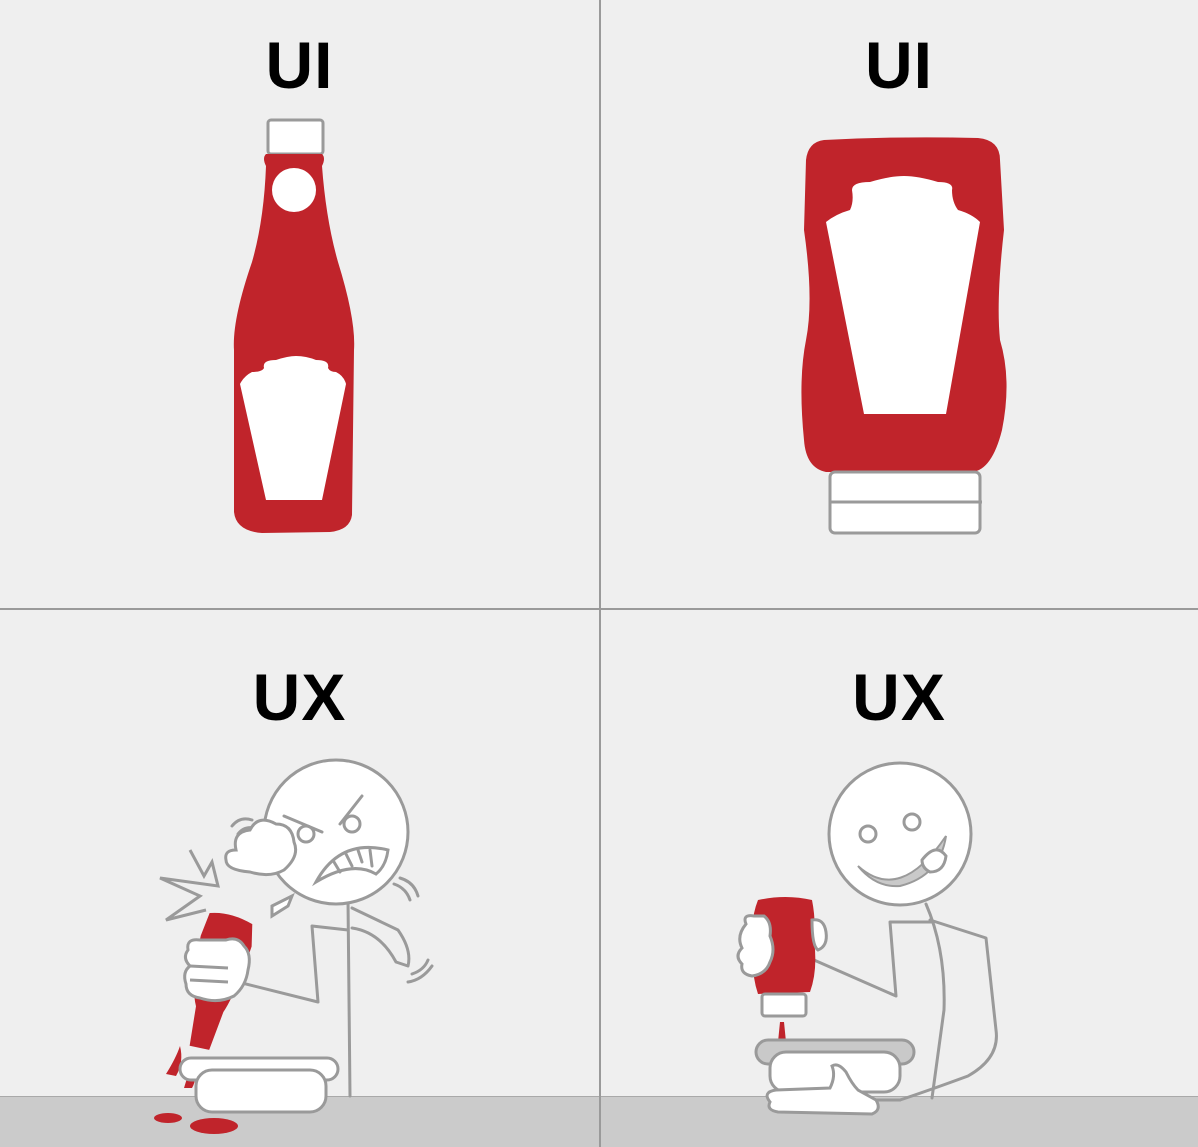 The height and width of the screenshot is (1147, 1198). What do you see at coordinates (380, 937) in the screenshot?
I see `figure-arm-shoulder` at bounding box center [380, 937].